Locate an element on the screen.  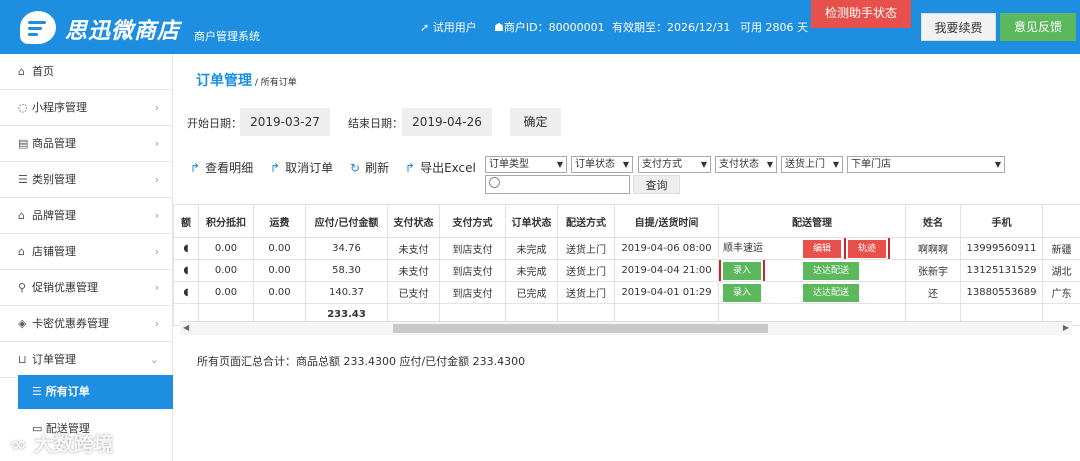
order-type-select: 订单类型 ▼ is located at coordinates (526, 164).